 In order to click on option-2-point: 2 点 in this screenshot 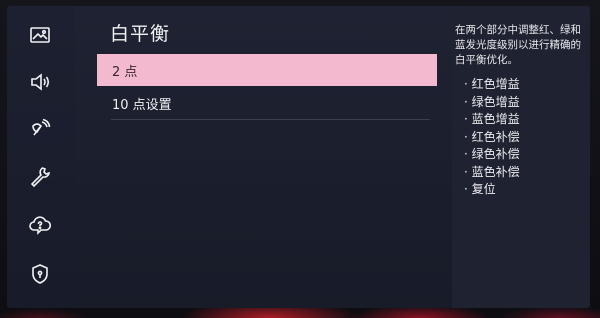, I will do `click(267, 70)`.